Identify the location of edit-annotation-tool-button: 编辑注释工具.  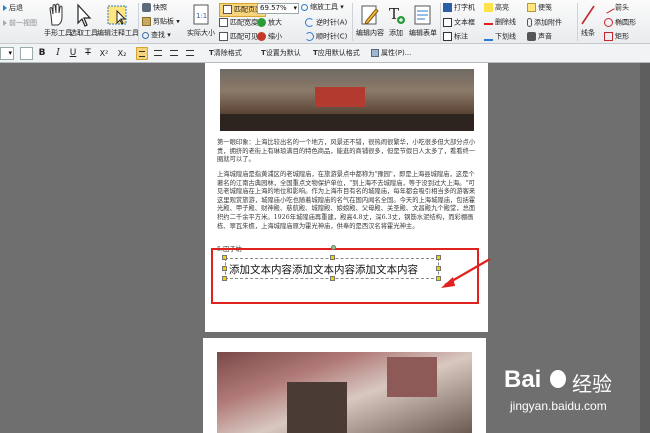
(118, 20).